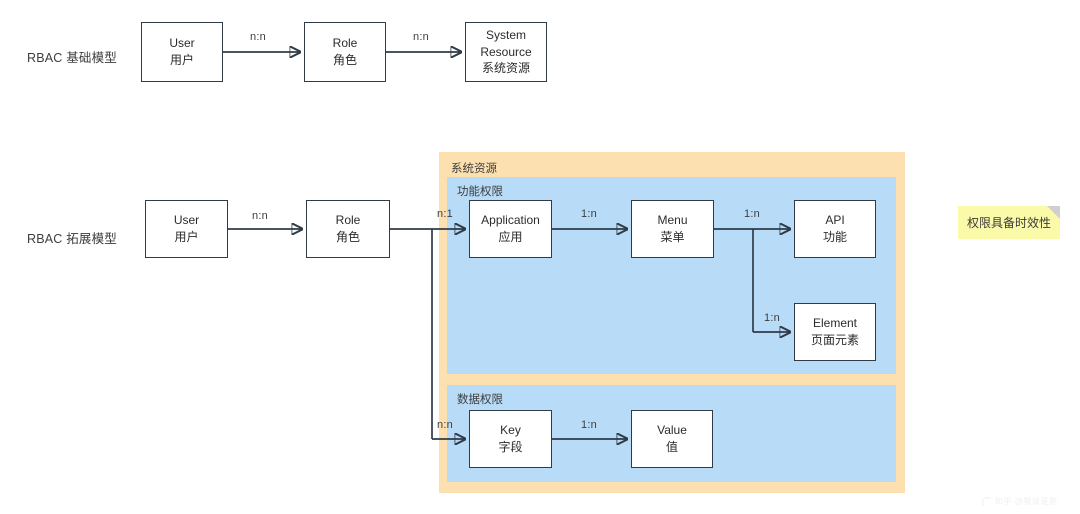 This screenshot has height=514, width=1080. What do you see at coordinates (589, 425) in the screenshot?
I see `edge-label-key-value: 1:n` at bounding box center [589, 425].